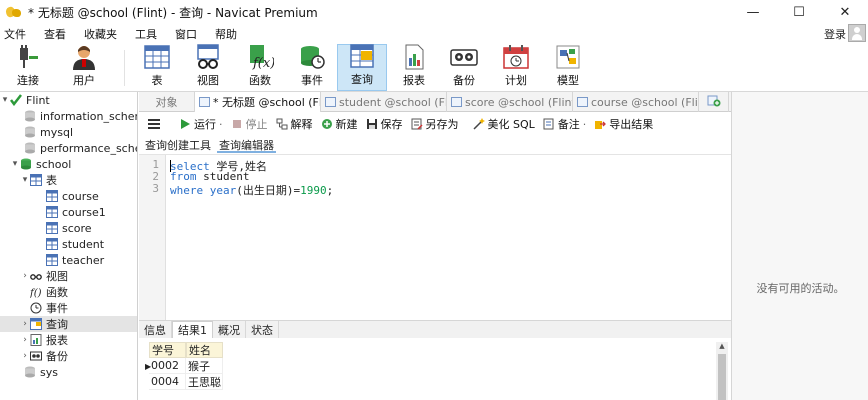 Image resolution: width=868 pixels, height=400 pixels. I want to click on backup-tape-icon, so click(36, 356).